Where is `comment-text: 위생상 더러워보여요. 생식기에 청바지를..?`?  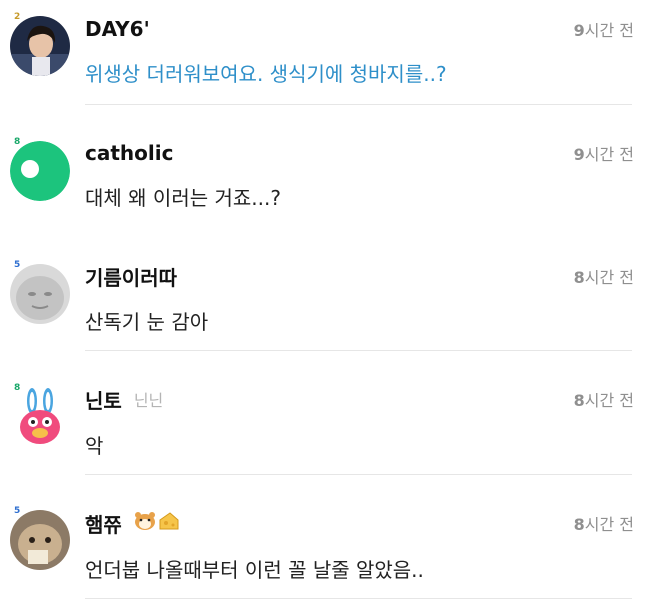 comment-text: 위생상 더러워보여요. 생식기에 청바지를..? is located at coordinates (266, 72).